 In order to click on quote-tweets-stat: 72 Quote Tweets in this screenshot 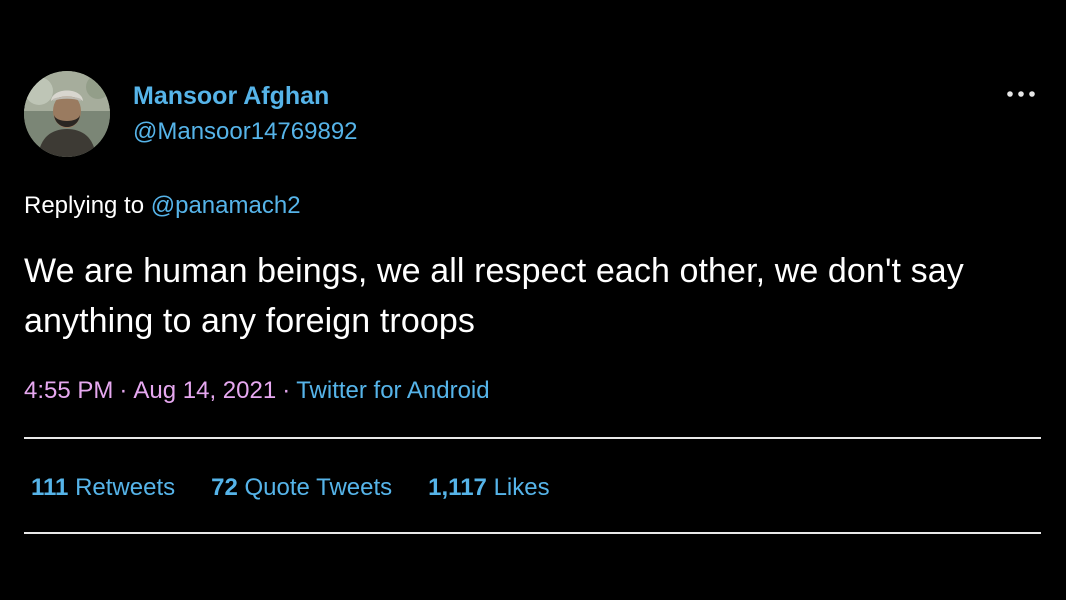, I will do `click(301, 488)`.